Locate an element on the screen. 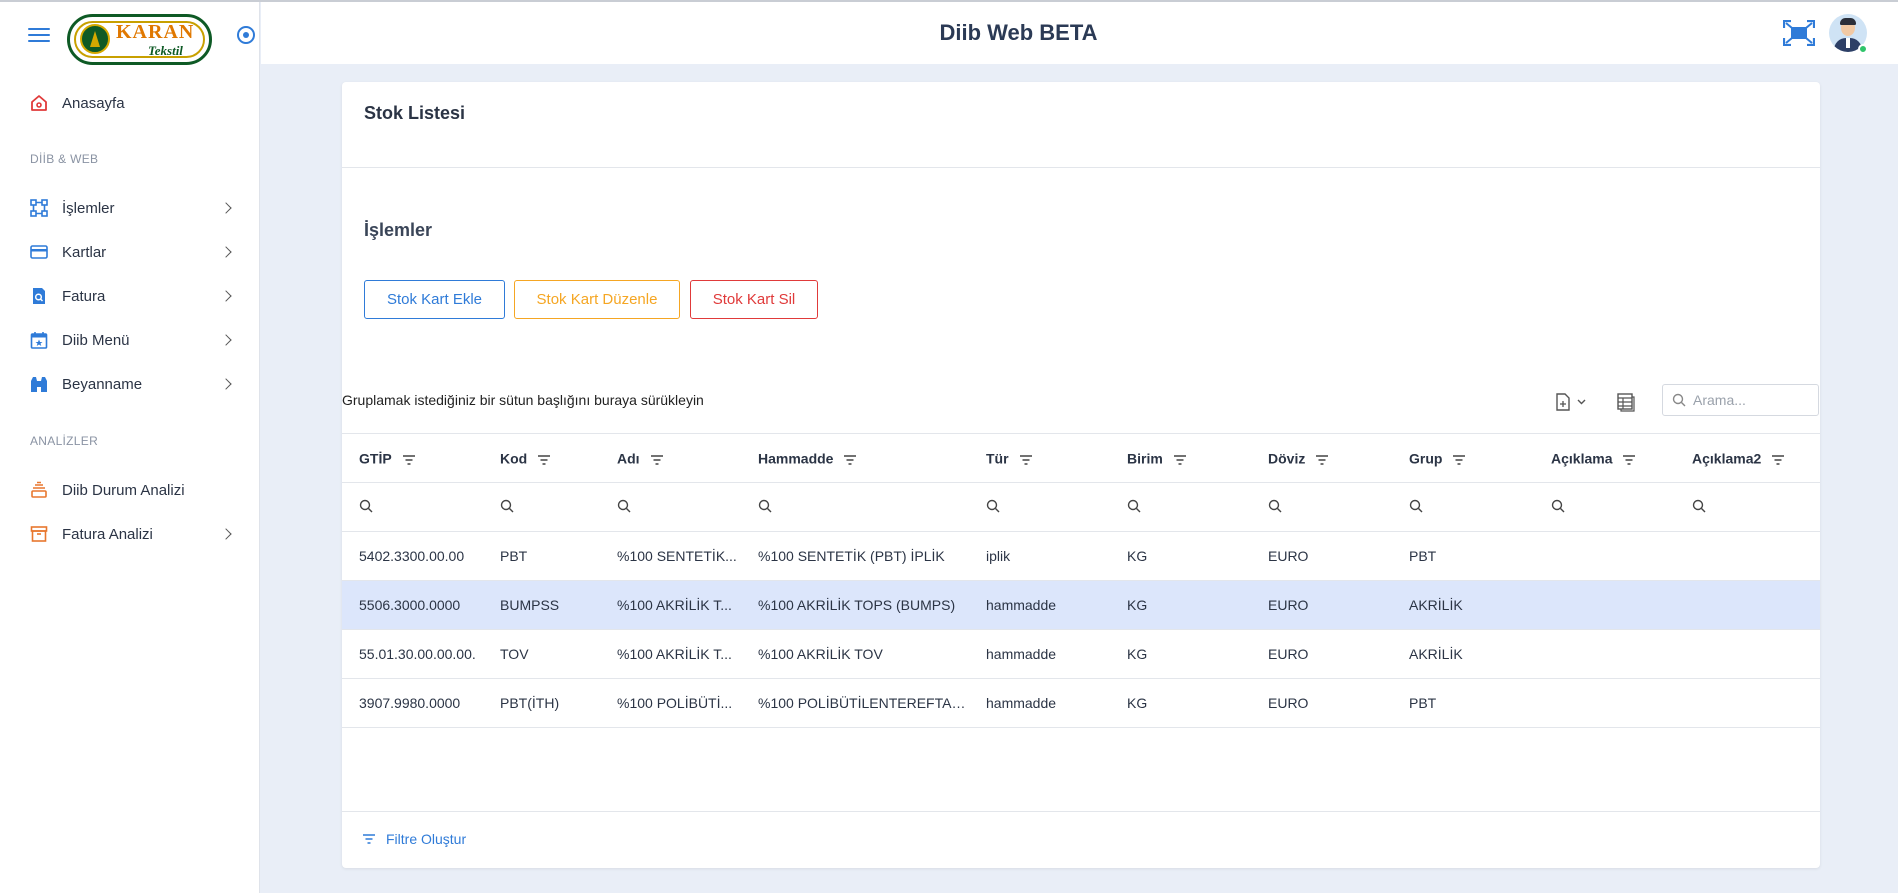 Image resolution: width=1898 pixels, height=893 pixels. invoice-search-icon is located at coordinates (39, 296).